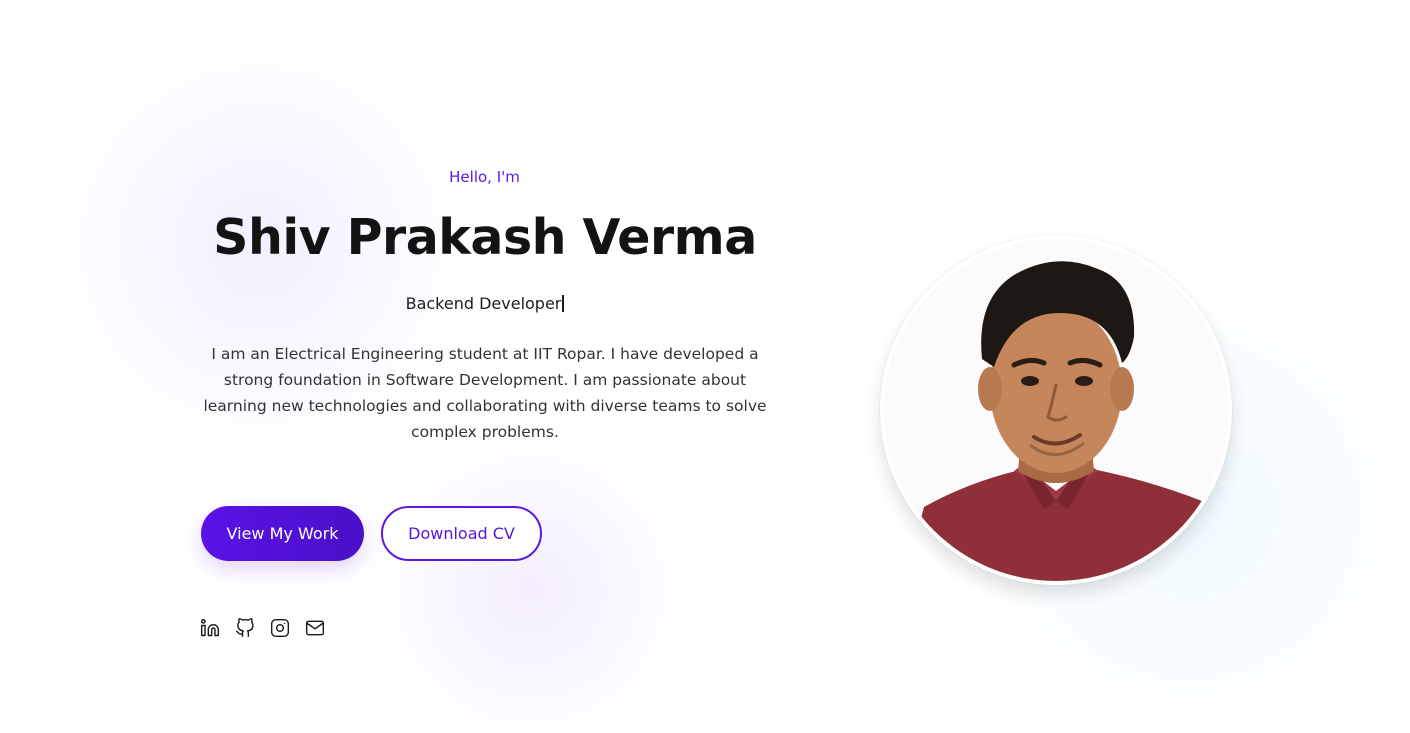 The height and width of the screenshot is (733, 1410). I want to click on avatar, so click(1056, 410).